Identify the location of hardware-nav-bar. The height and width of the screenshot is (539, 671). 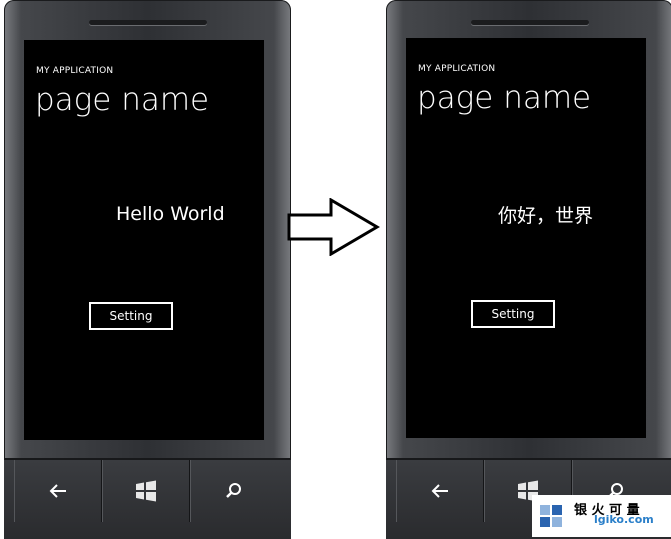
(147, 498).